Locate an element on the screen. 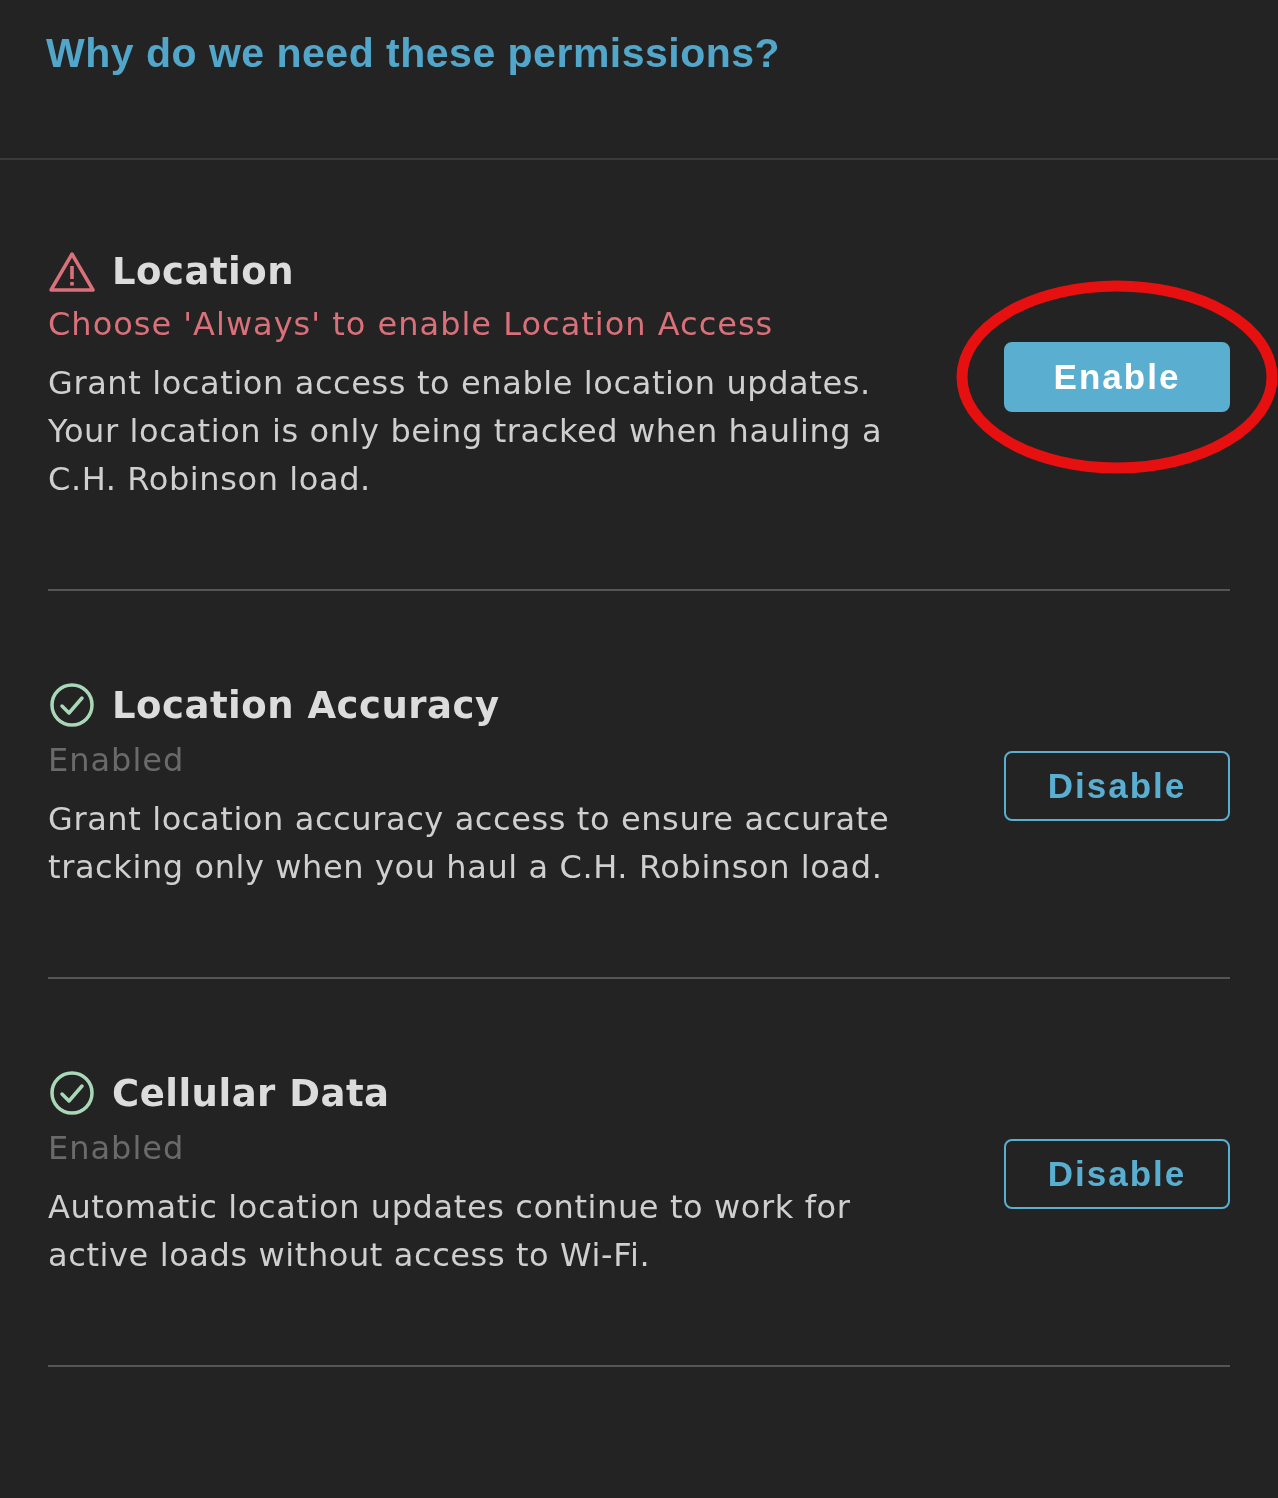 The image size is (1278, 1498). permission-description: Grant location access to enable location updates. Your location is only being tracked when hauling a C.H. Robinson load. is located at coordinates (466, 431).